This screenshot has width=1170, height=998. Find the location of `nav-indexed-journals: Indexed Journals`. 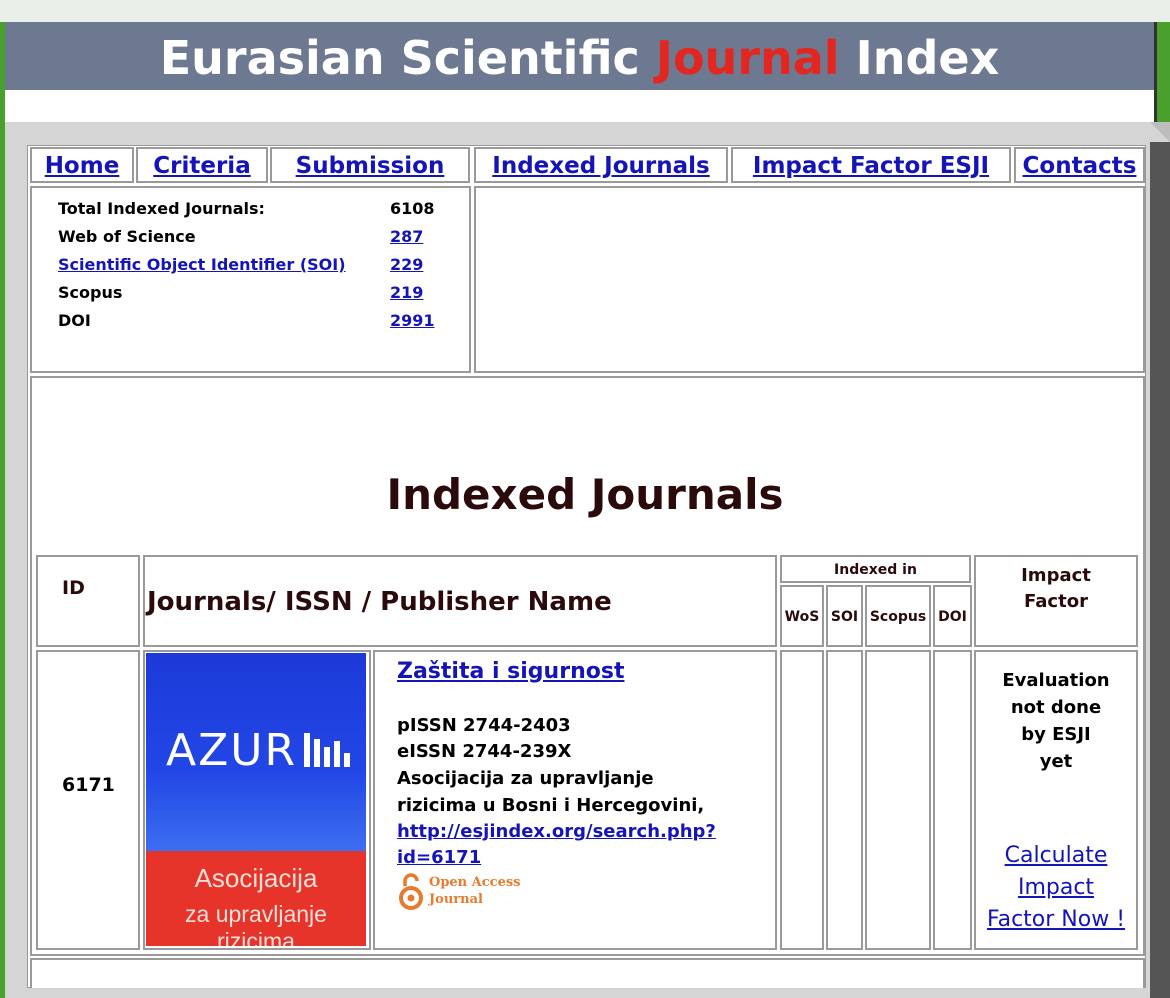

nav-indexed-journals: Indexed Journals is located at coordinates (601, 165).